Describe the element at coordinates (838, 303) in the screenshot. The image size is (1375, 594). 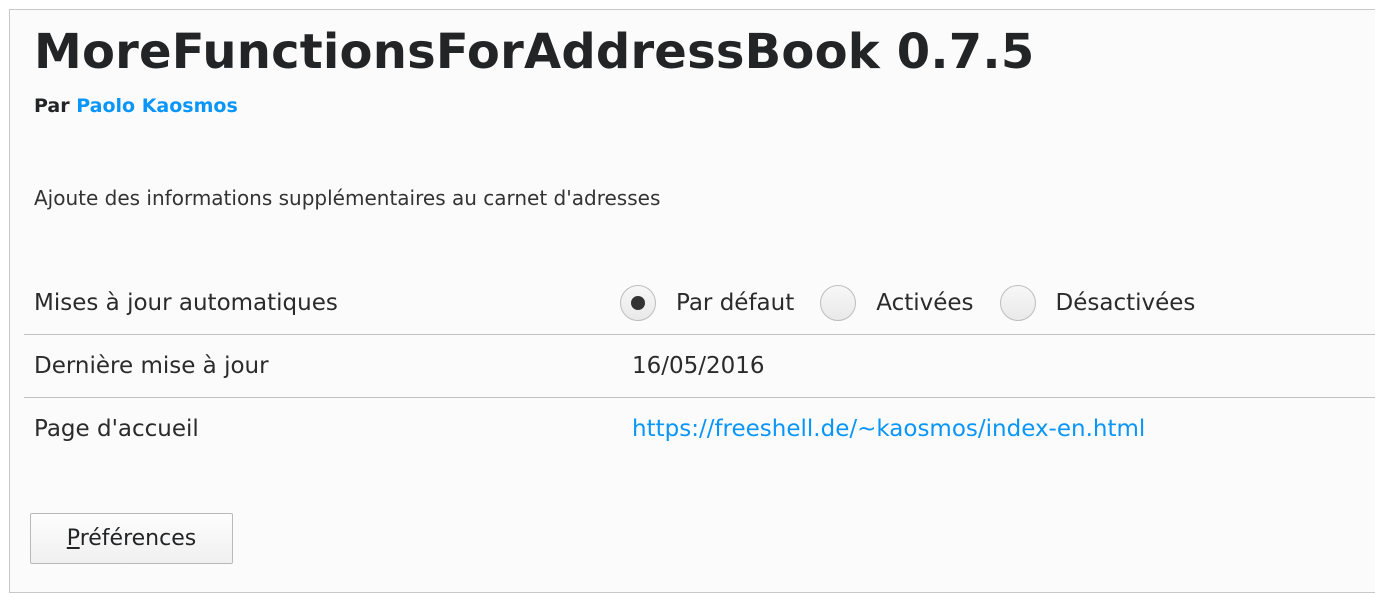
I see `radio-enabled-circle` at that location.